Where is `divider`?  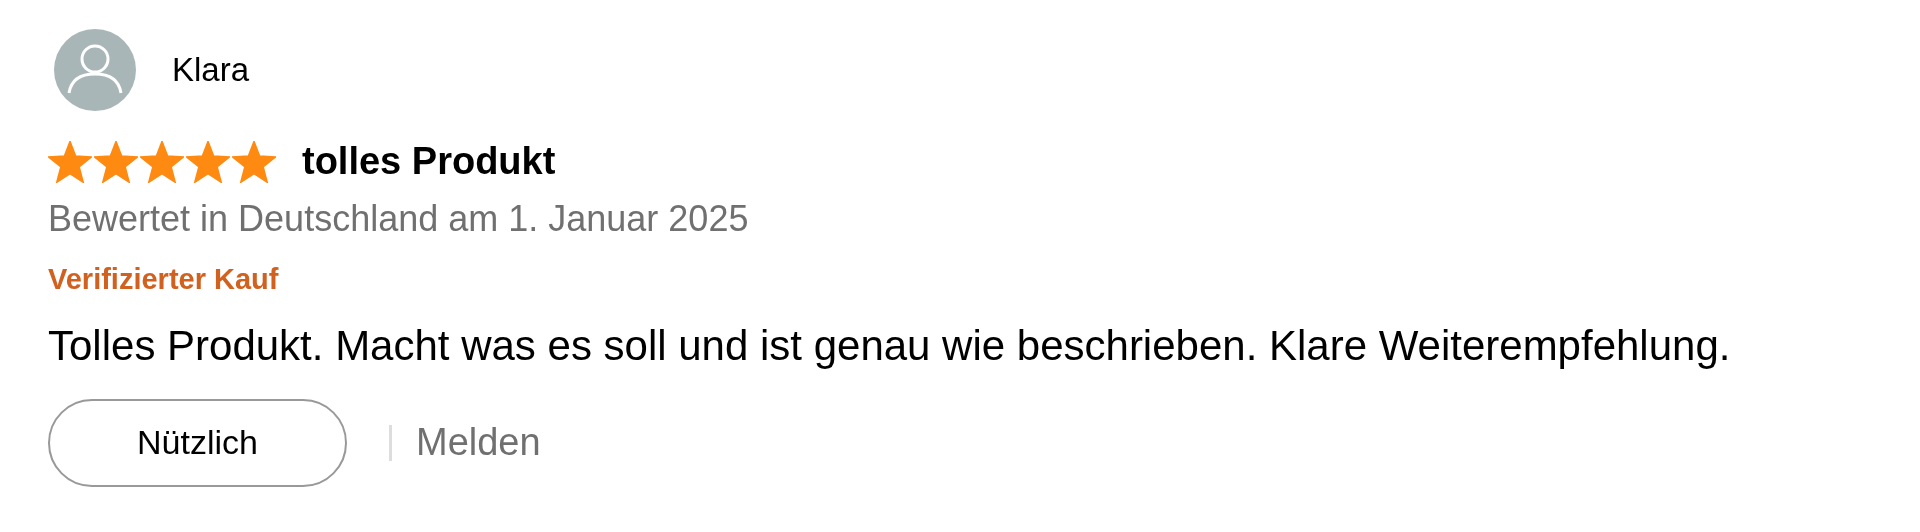
divider is located at coordinates (390, 442).